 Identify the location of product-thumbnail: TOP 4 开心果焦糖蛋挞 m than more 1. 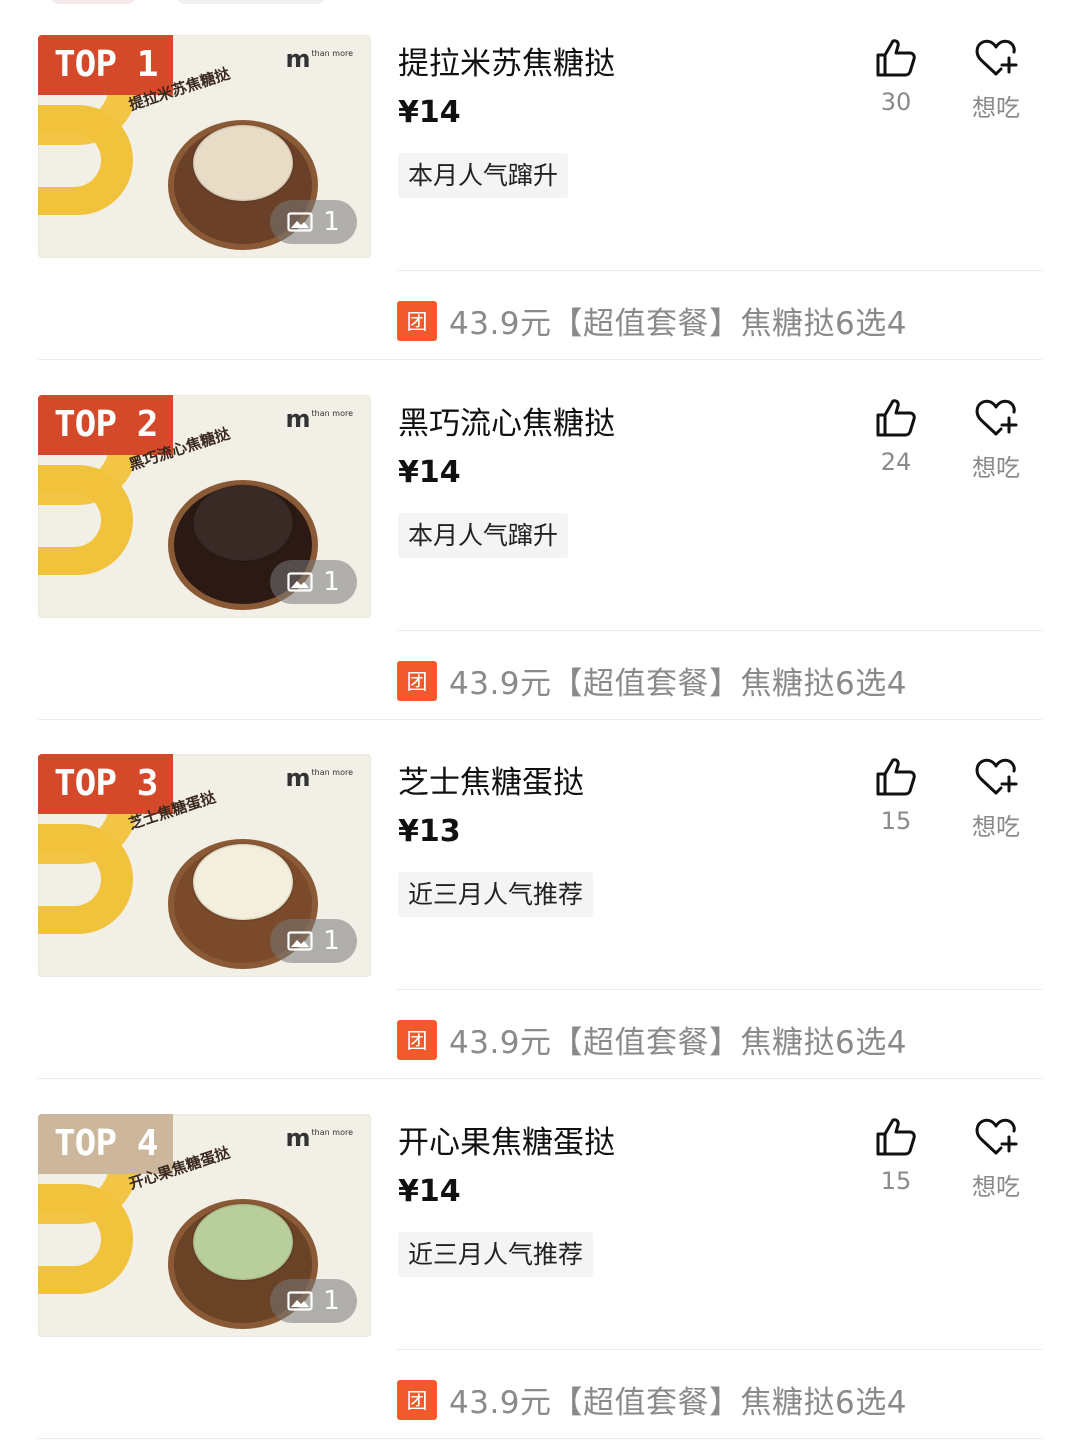
(204, 1225).